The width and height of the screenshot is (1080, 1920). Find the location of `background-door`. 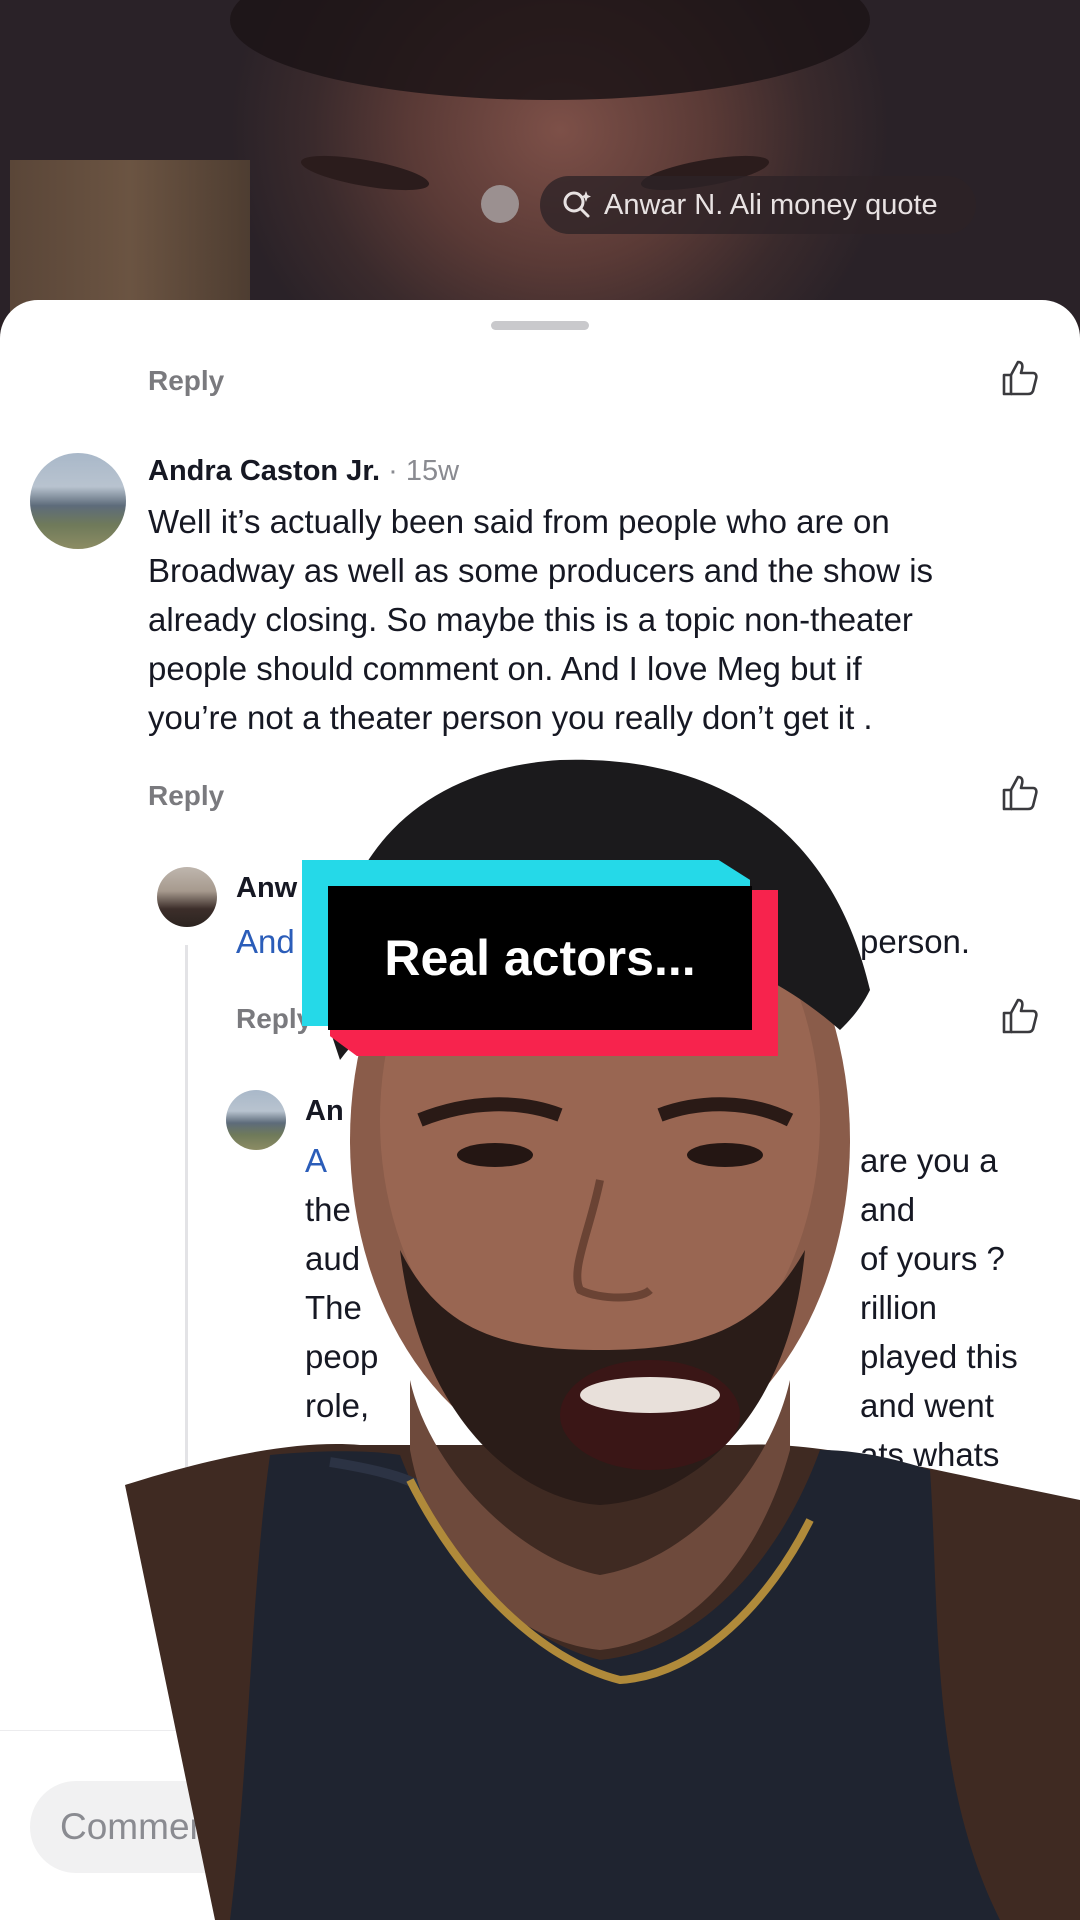

background-door is located at coordinates (130, 240).